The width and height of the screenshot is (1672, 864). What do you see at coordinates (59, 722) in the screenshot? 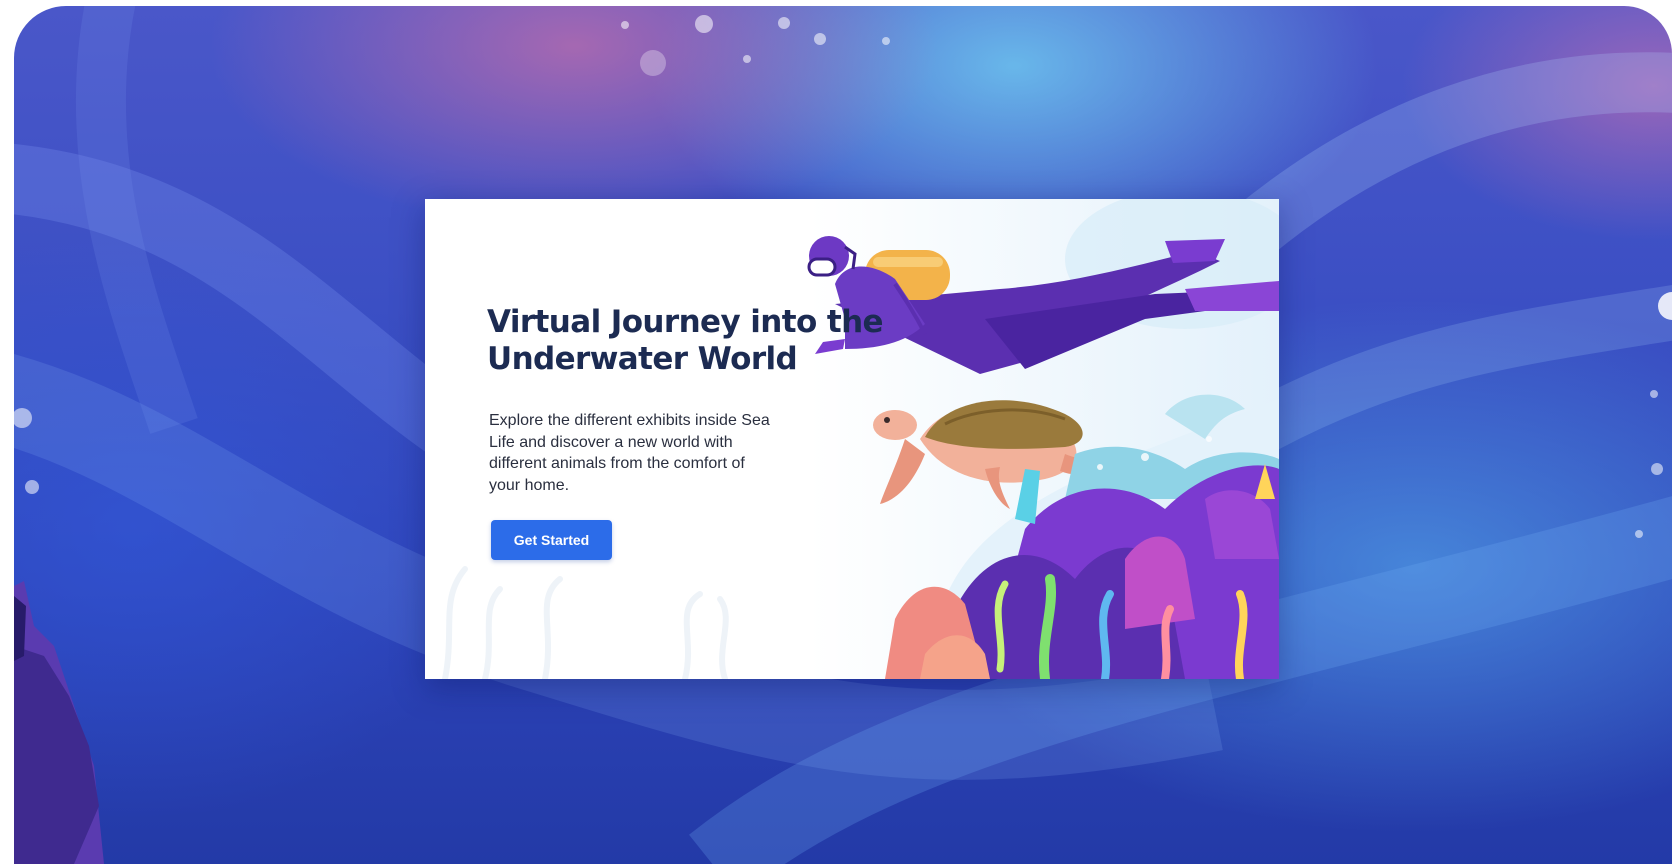
I see `corner-coral-icon` at bounding box center [59, 722].